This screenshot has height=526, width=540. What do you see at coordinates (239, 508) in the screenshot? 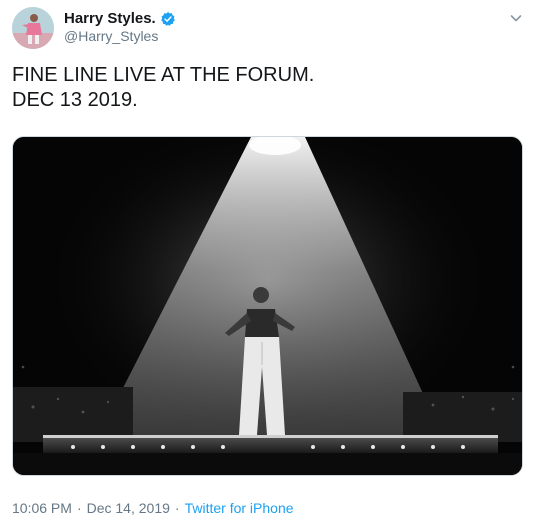
I see `tweet-source-link: Twitter for iPhone` at bounding box center [239, 508].